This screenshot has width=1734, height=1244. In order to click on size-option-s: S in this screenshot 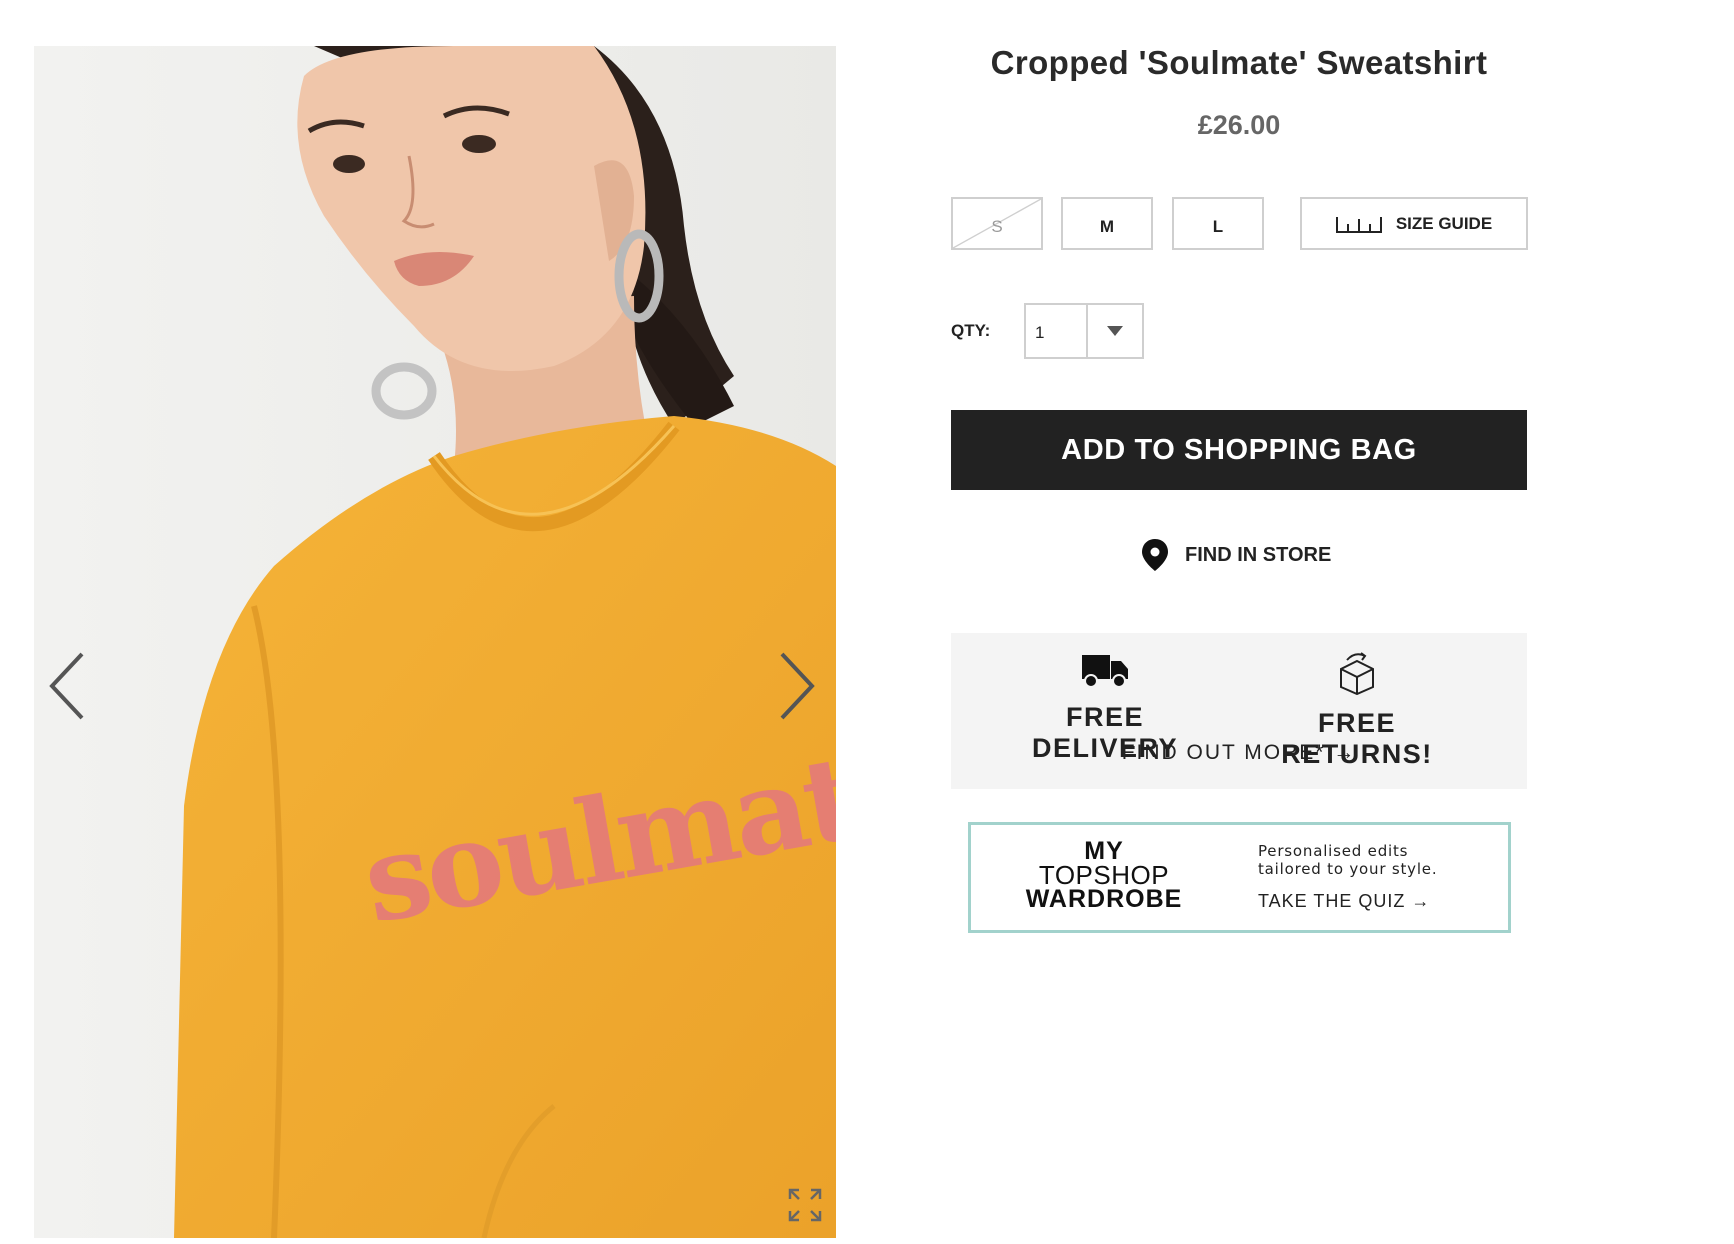, I will do `click(997, 223)`.